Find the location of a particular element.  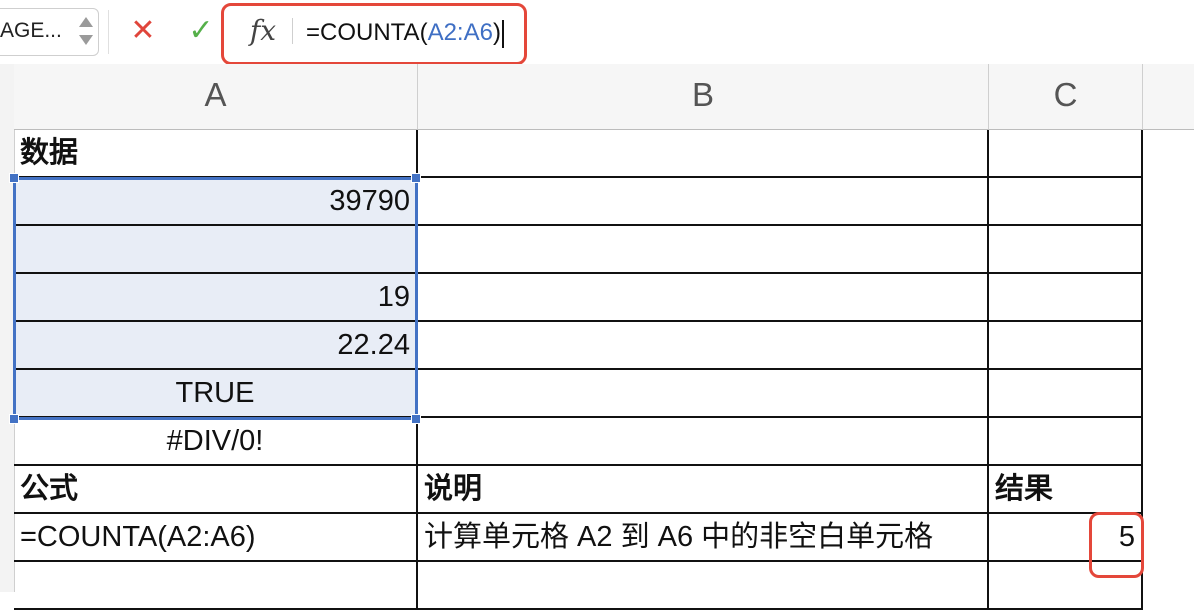

cell-c6 is located at coordinates (1066, 394).